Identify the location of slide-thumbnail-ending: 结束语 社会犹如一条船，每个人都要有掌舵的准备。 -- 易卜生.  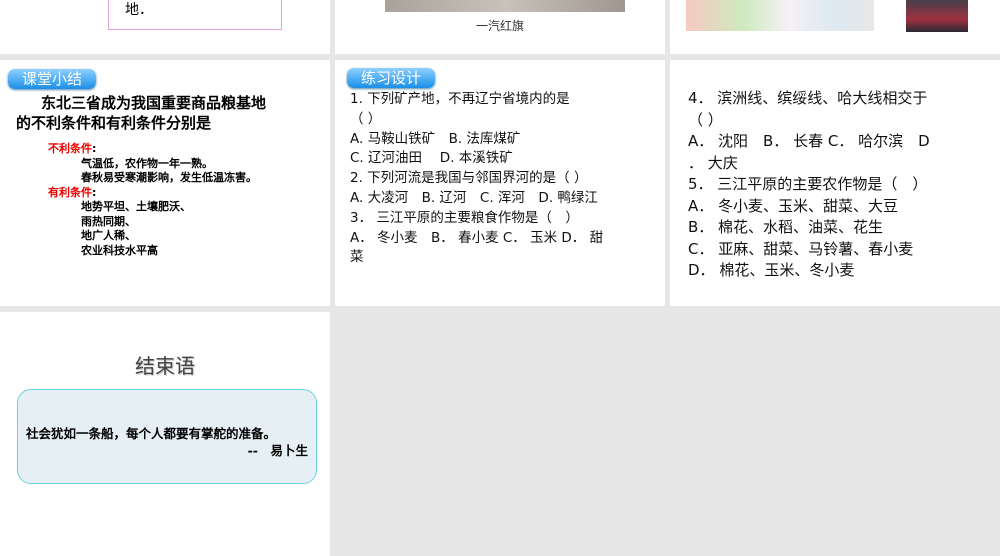
(165, 434).